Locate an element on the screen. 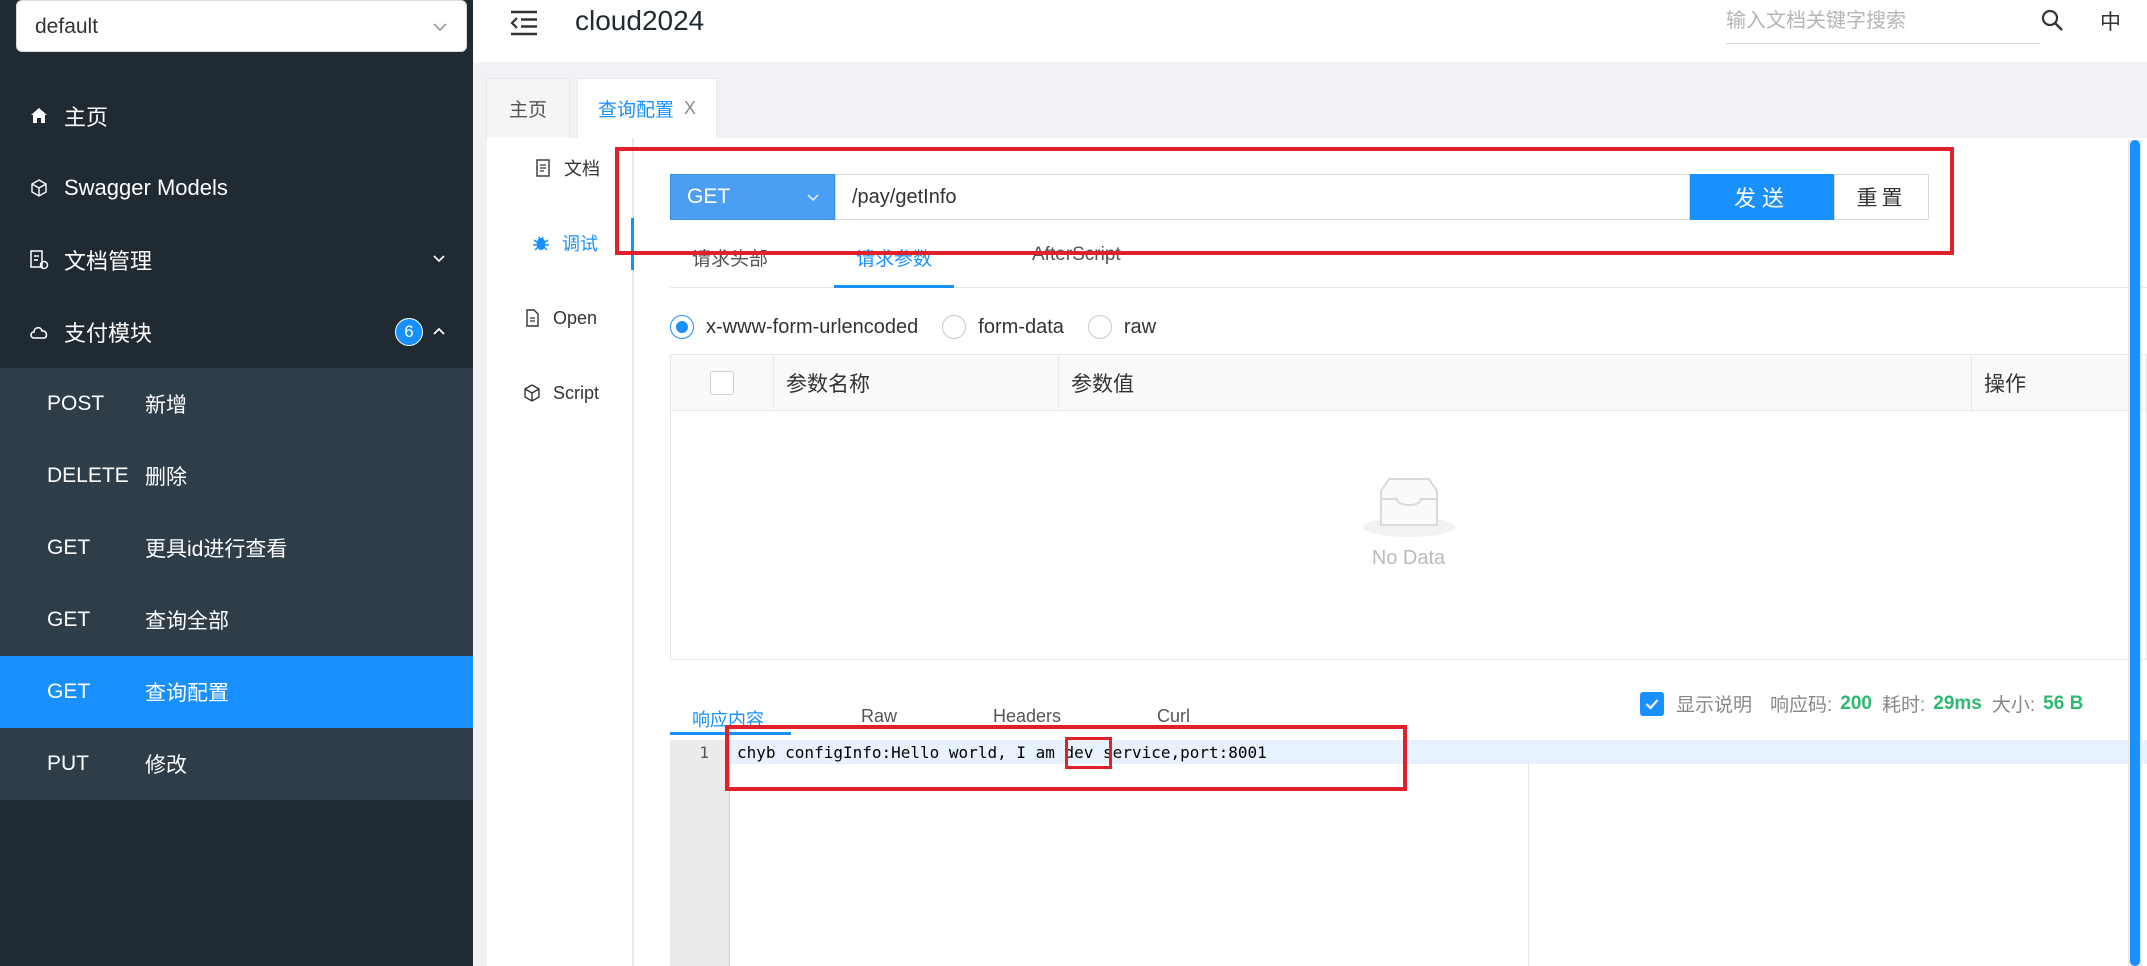 The height and width of the screenshot is (966, 2147). search-icon is located at coordinates (2052, 20).